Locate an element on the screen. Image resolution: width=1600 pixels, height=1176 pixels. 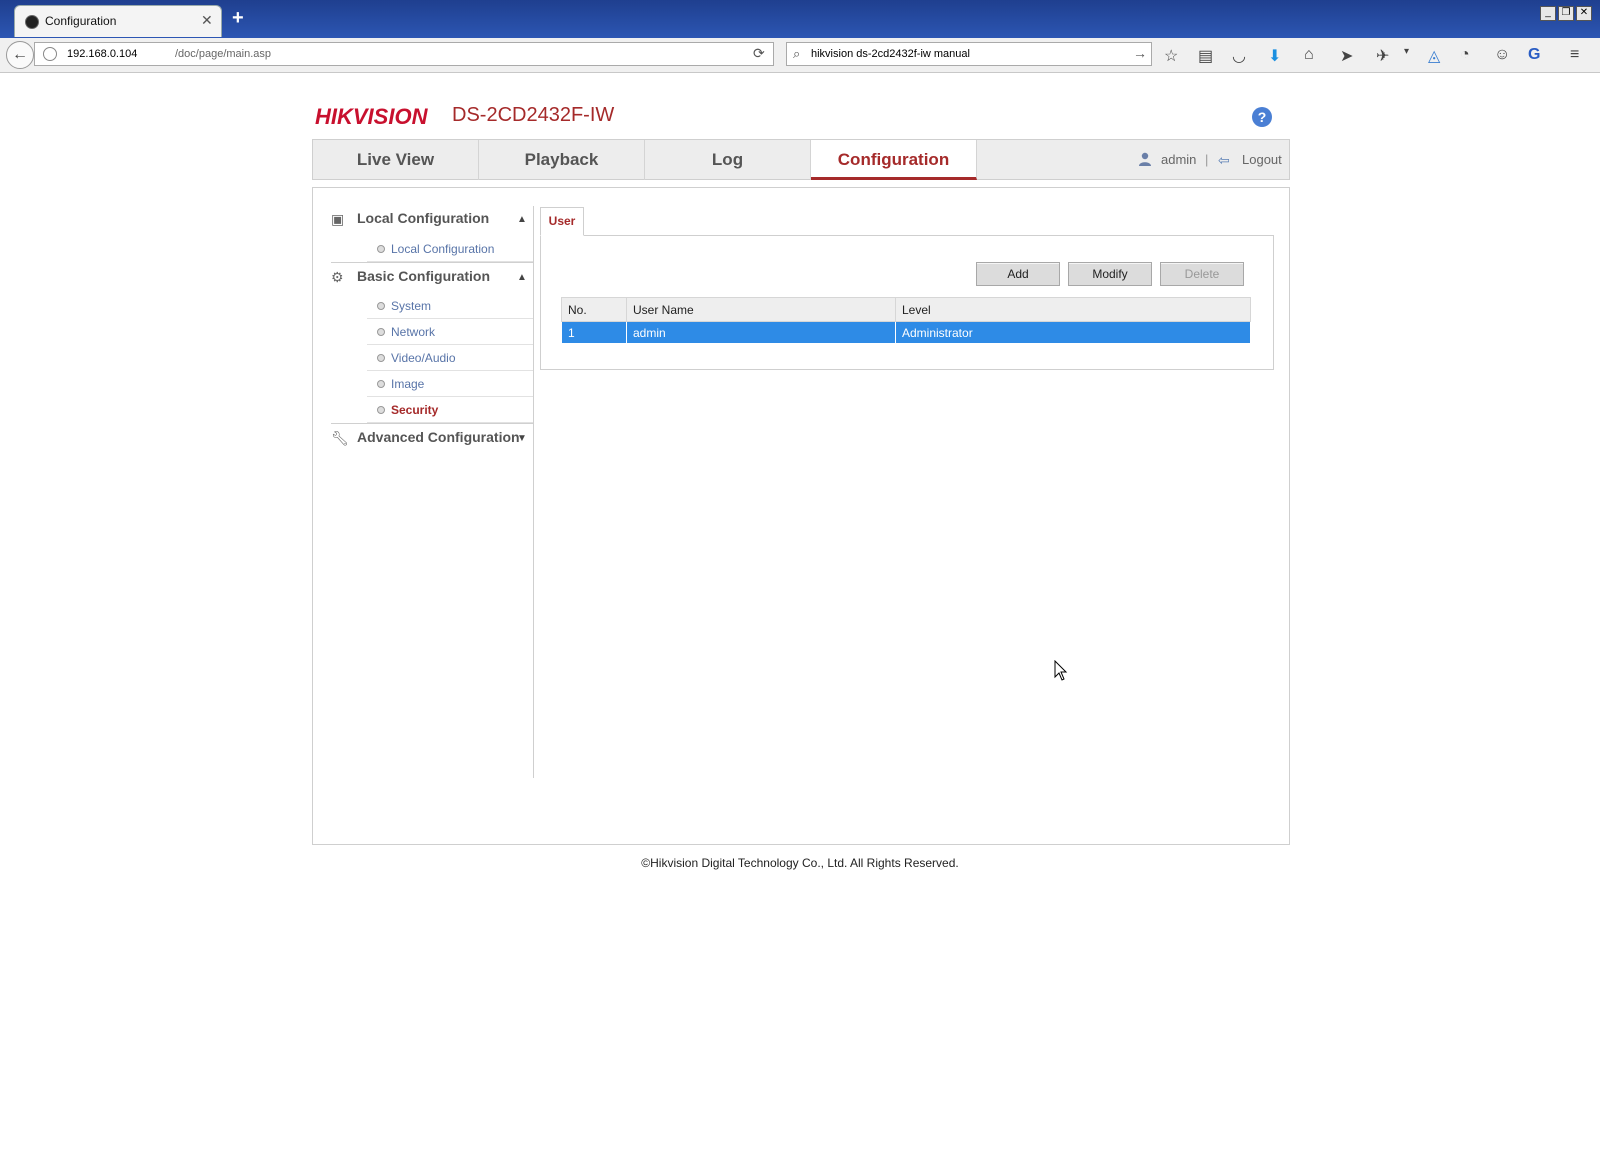
column-header-user-name: User Name is located at coordinates (761, 309).